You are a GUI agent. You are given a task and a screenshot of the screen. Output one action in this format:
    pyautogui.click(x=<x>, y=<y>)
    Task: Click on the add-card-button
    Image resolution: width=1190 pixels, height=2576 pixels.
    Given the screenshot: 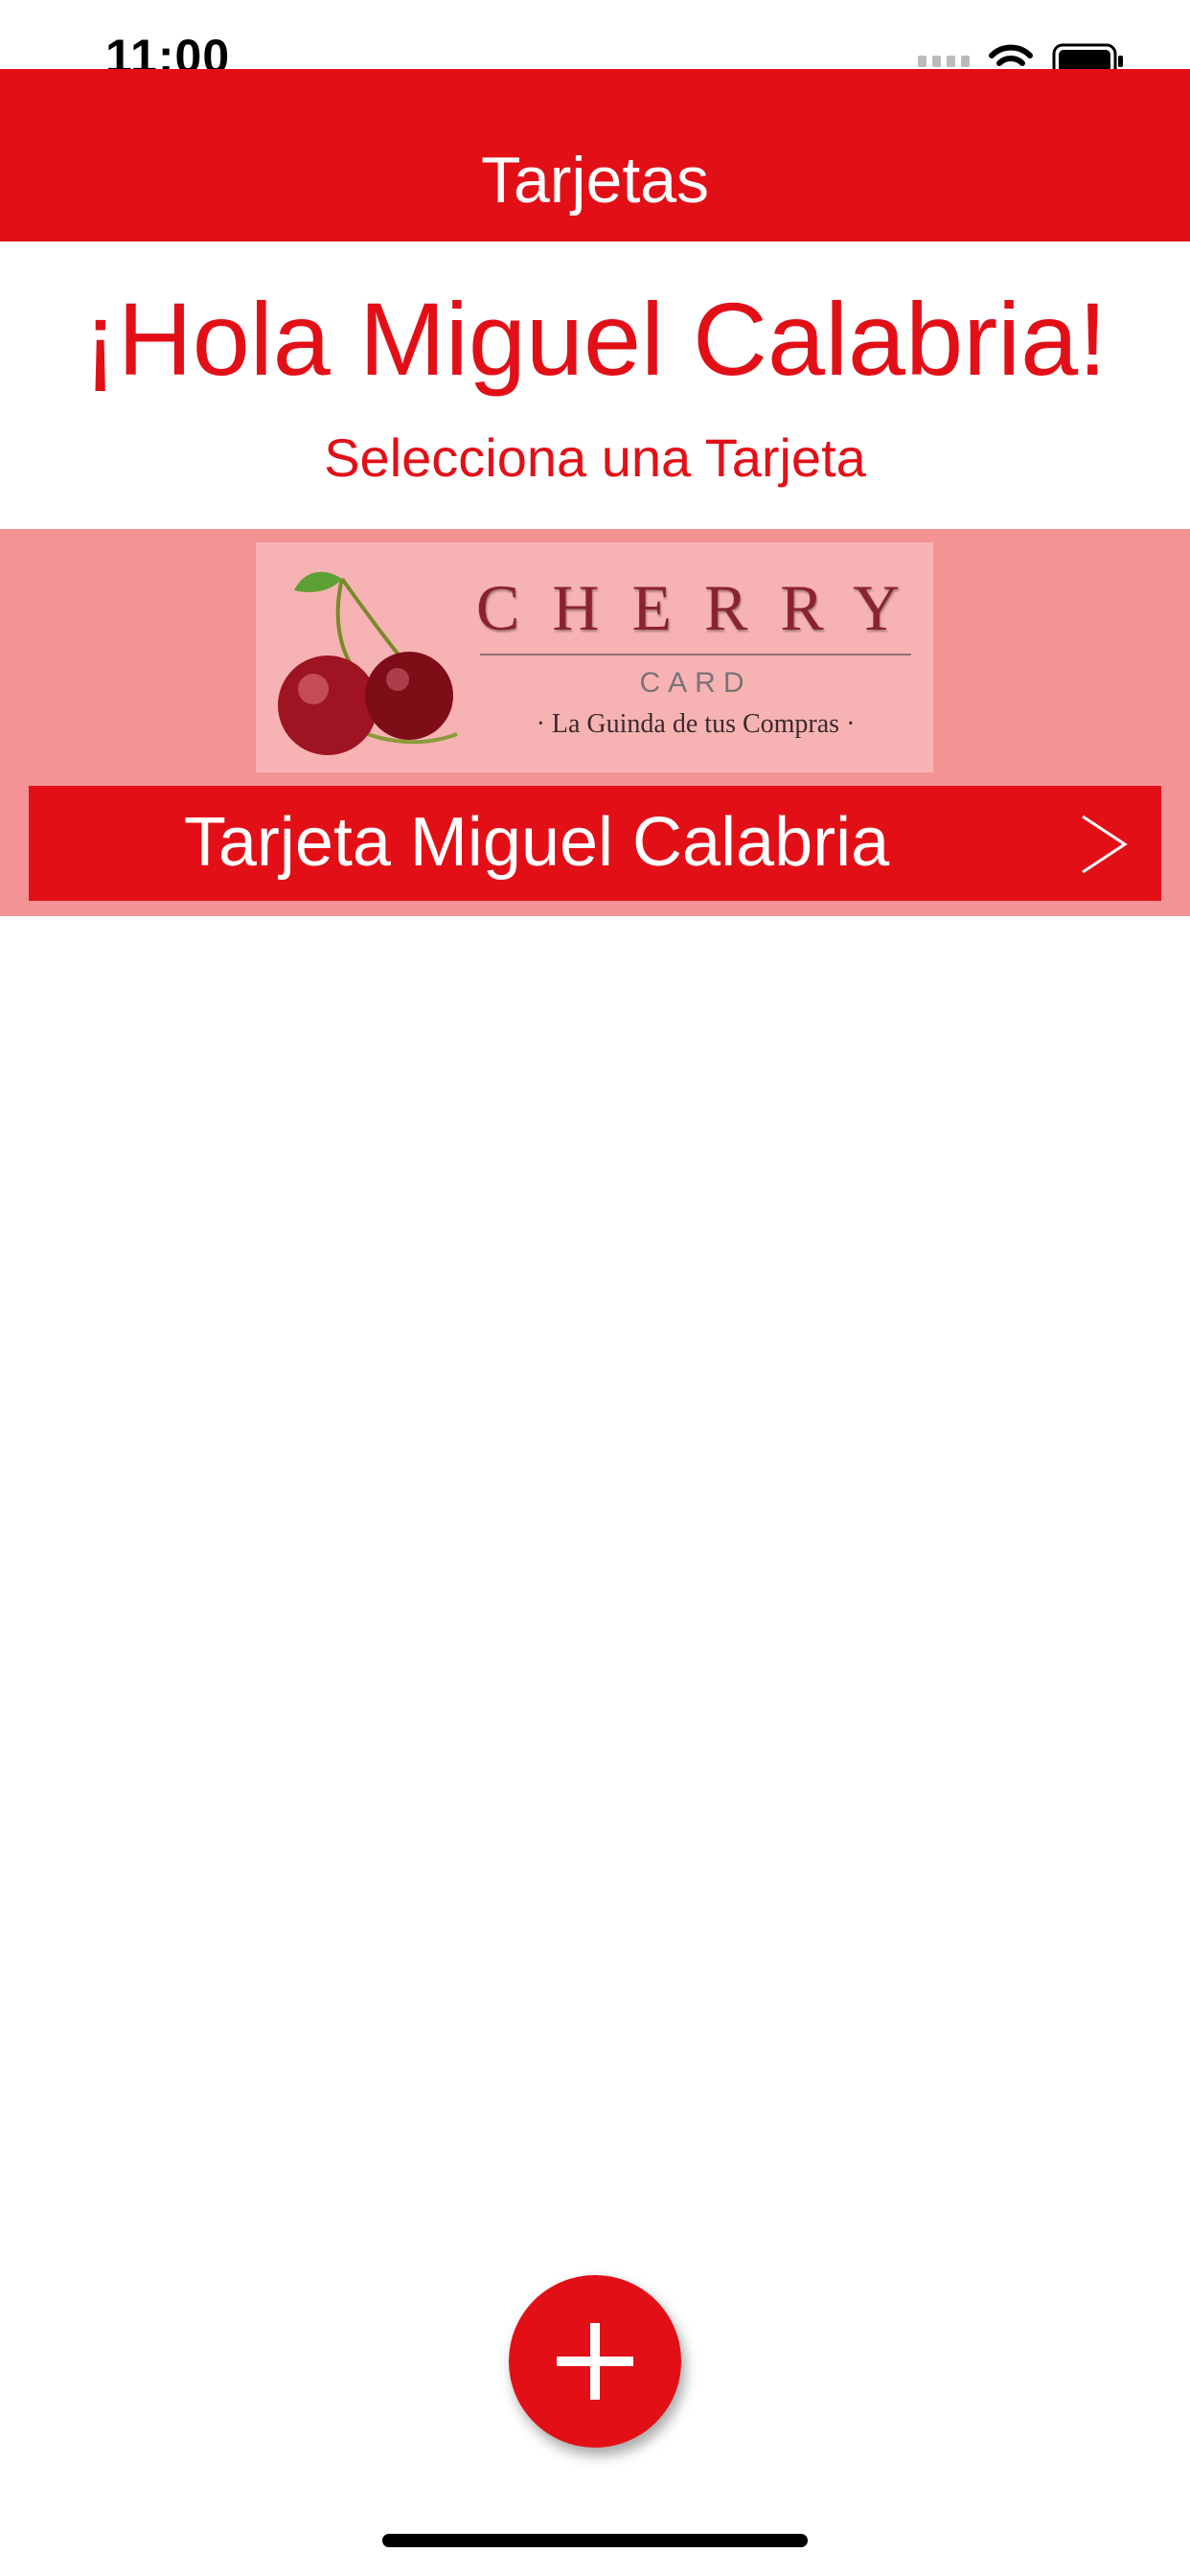 What is the action you would take?
    pyautogui.click(x=595, y=2361)
    